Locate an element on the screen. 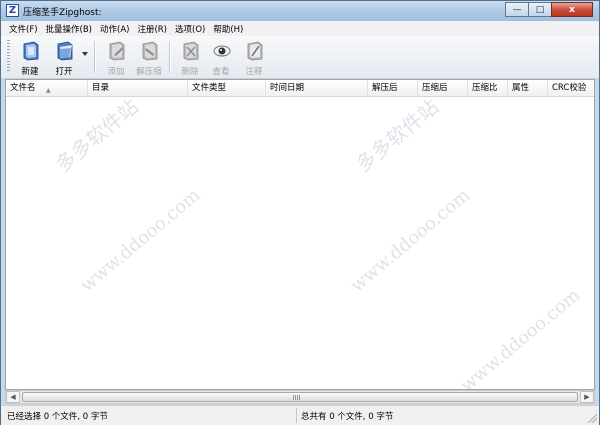  add-files-icon is located at coordinates (117, 51).